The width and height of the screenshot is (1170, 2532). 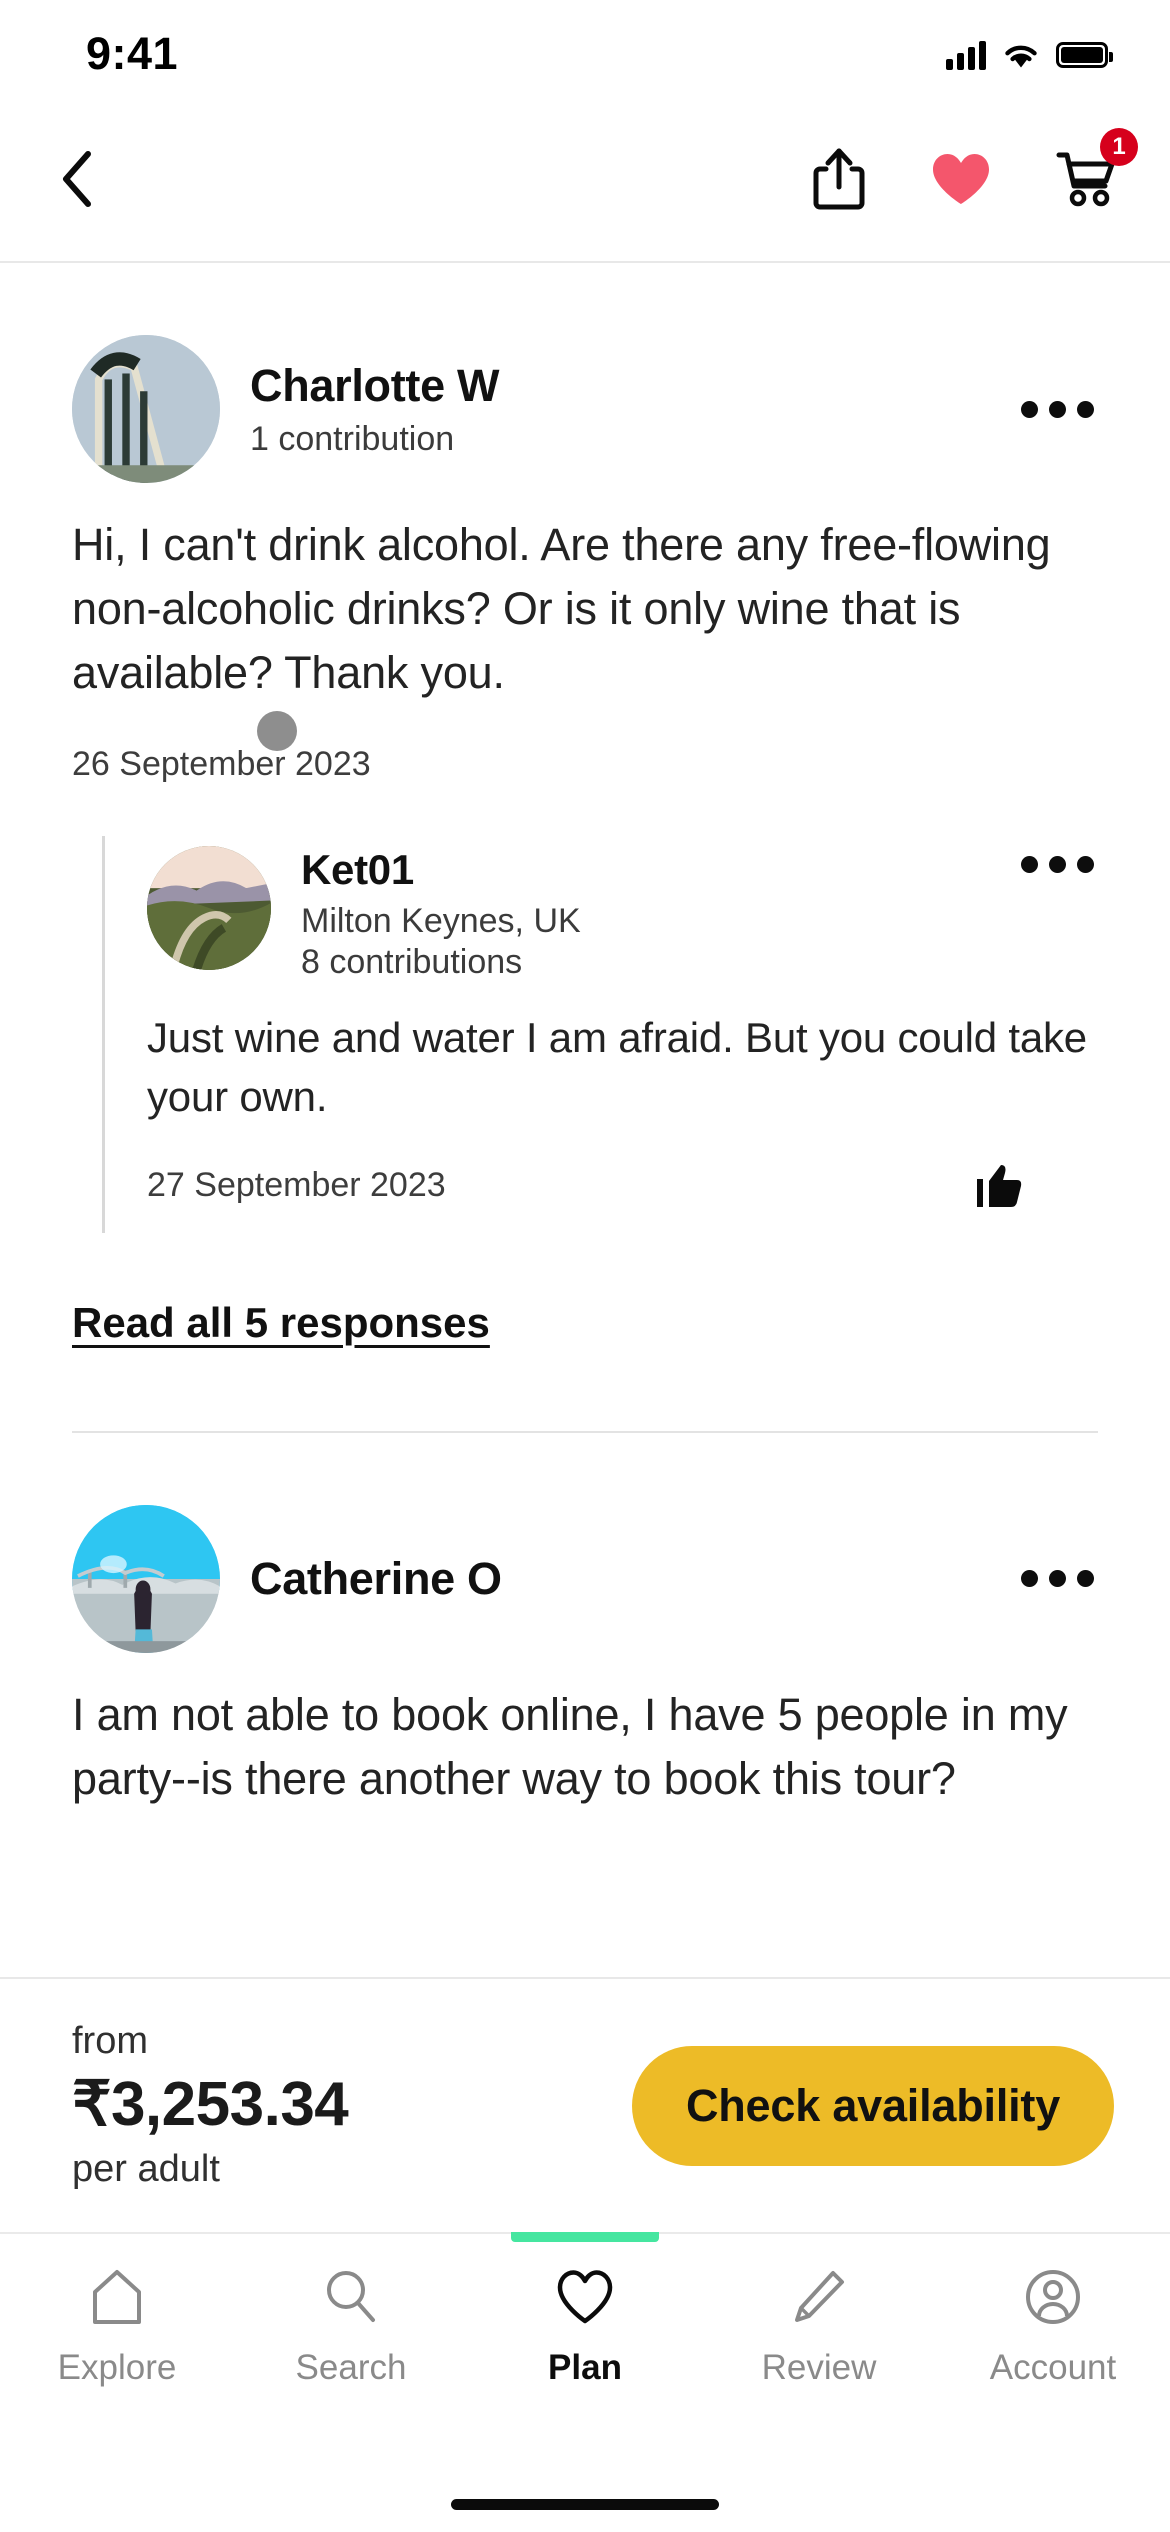 I want to click on wishlist-button, so click(x=961, y=179).